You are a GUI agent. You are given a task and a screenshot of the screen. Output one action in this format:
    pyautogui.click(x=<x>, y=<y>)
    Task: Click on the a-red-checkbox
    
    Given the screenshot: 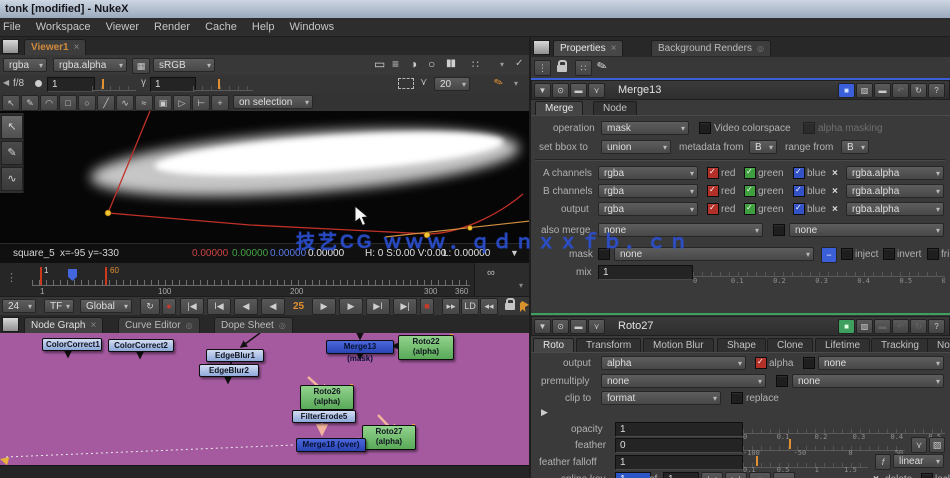 What is the action you would take?
    pyautogui.click(x=713, y=173)
    